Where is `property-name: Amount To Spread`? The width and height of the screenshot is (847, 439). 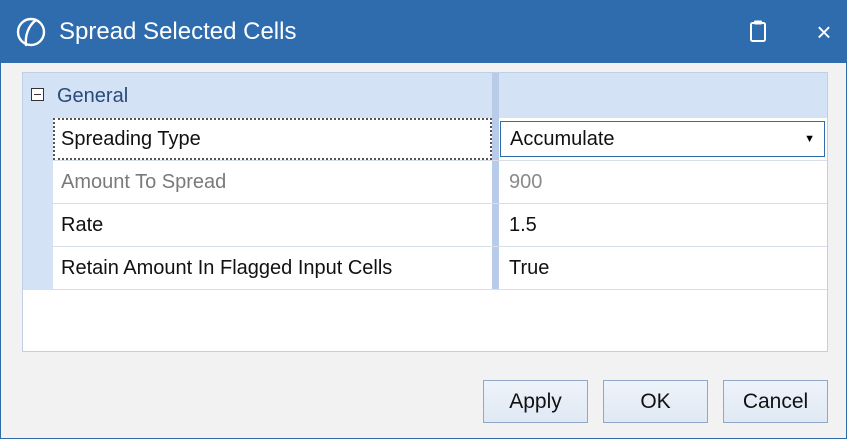 property-name: Amount To Spread is located at coordinates (144, 182).